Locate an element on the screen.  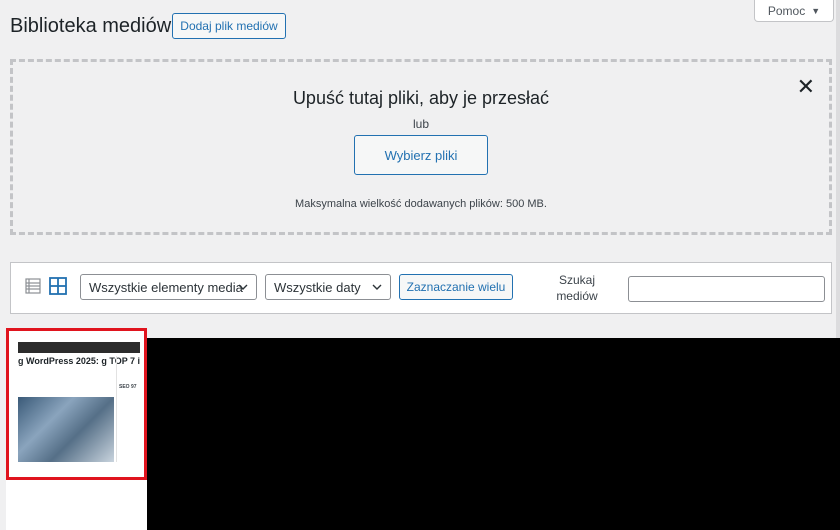
search-input is located at coordinates (726, 289).